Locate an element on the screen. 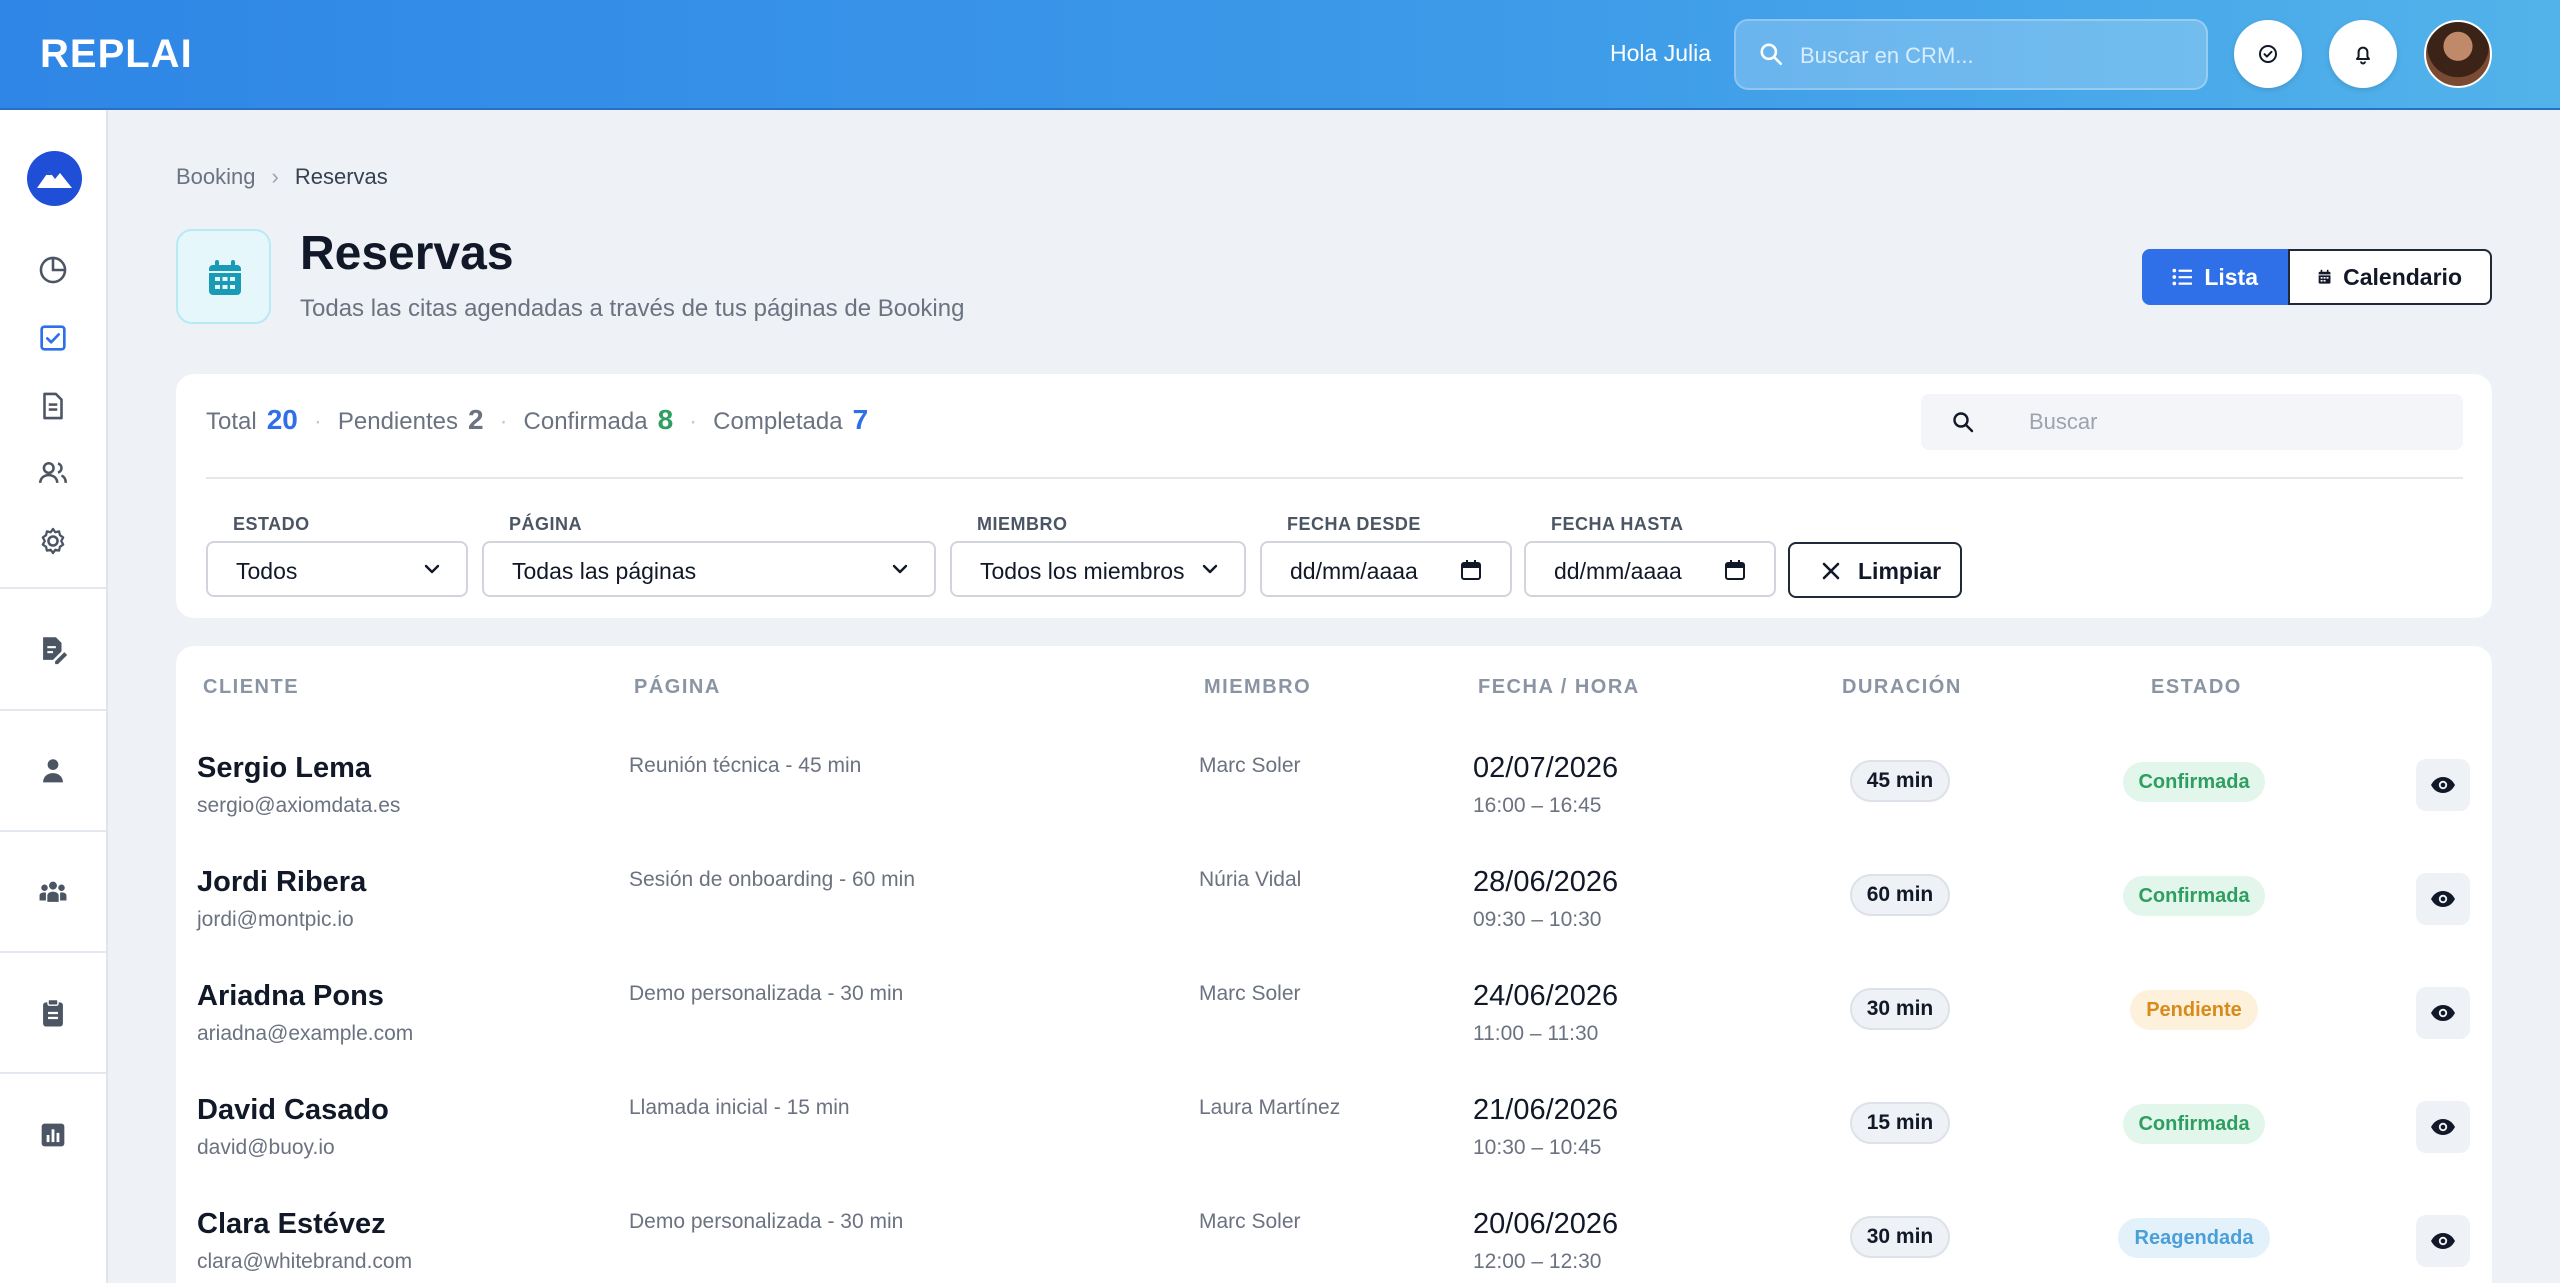 The image size is (2560, 1283). filters-divider is located at coordinates (1334, 478).